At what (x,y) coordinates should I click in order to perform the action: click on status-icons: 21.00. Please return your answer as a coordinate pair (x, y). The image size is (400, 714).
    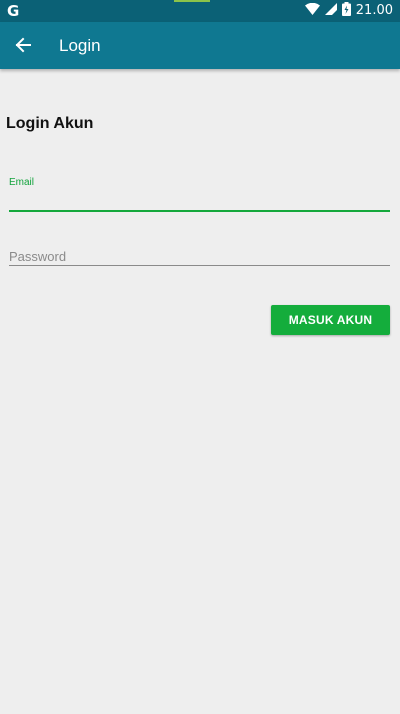
    Looking at the image, I should click on (348, 11).